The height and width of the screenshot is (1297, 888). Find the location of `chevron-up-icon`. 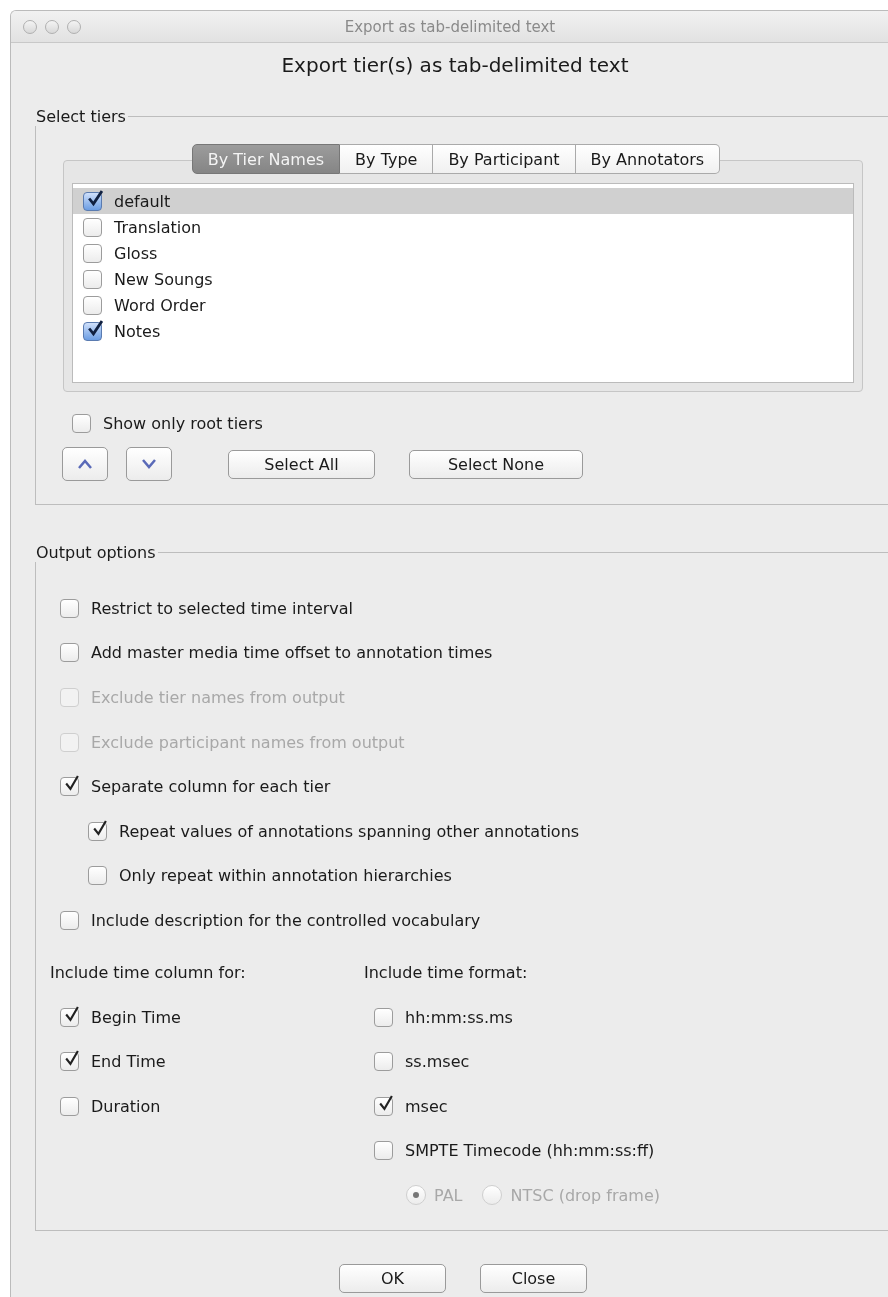

chevron-up-icon is located at coordinates (85, 464).